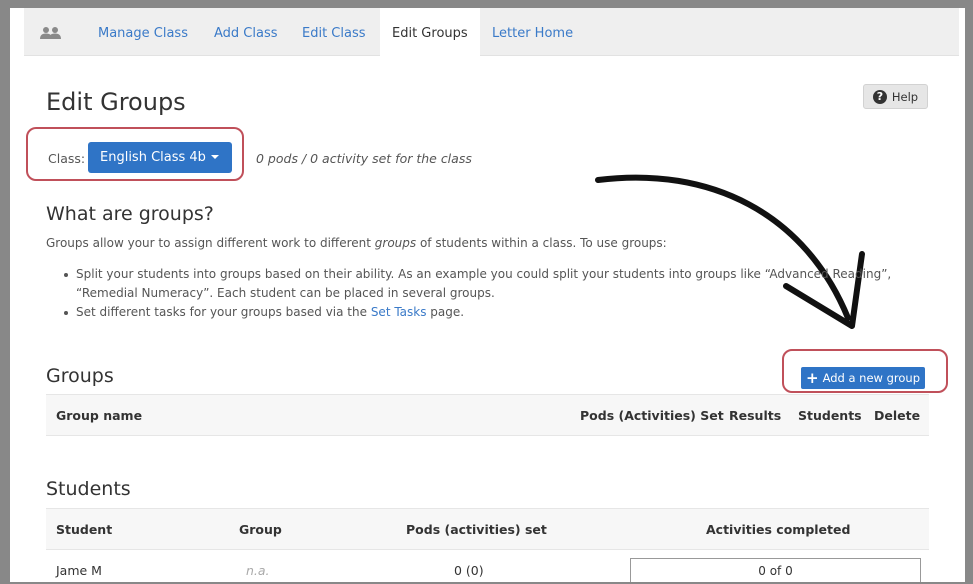 This screenshot has width=973, height=584. I want to click on users-icon, so click(52, 34).